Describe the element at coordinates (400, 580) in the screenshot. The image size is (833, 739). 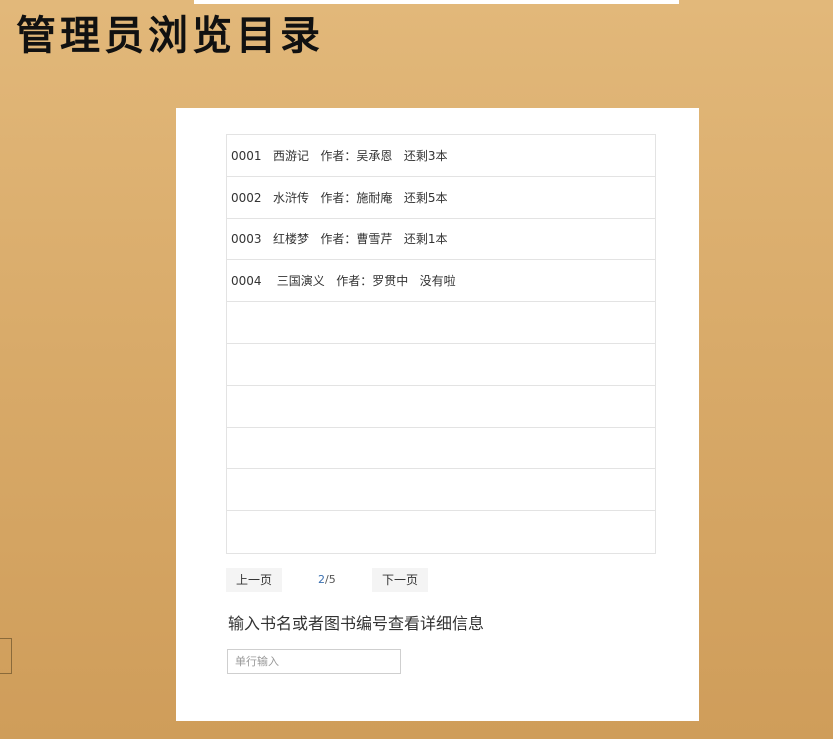
I see `next-page-button: 下一页` at that location.